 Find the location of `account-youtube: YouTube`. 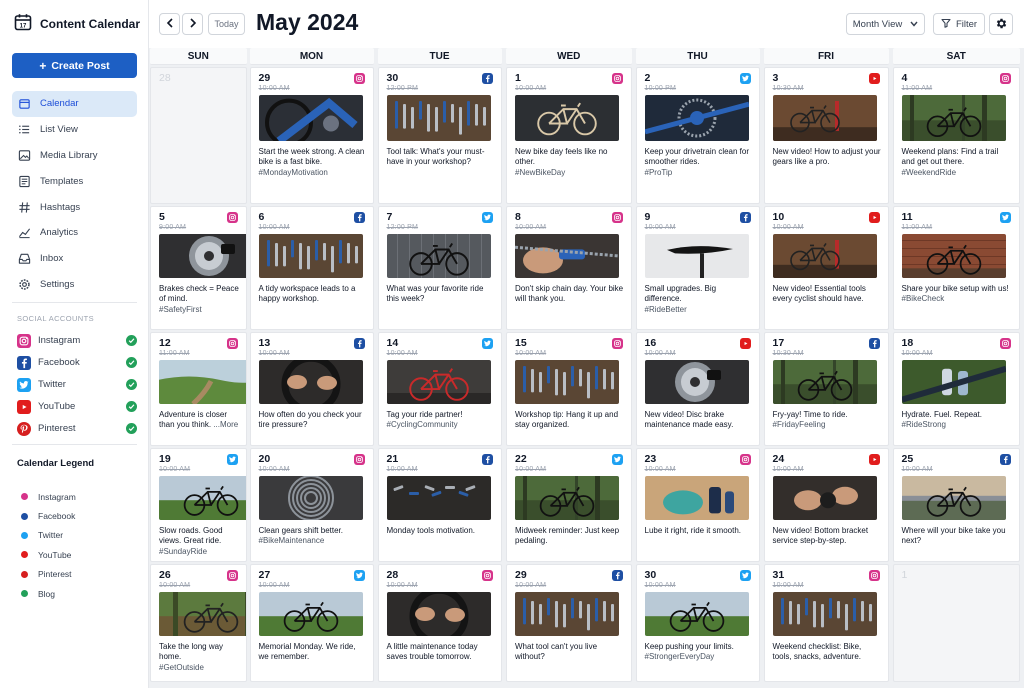

account-youtube: YouTube is located at coordinates (77, 407).